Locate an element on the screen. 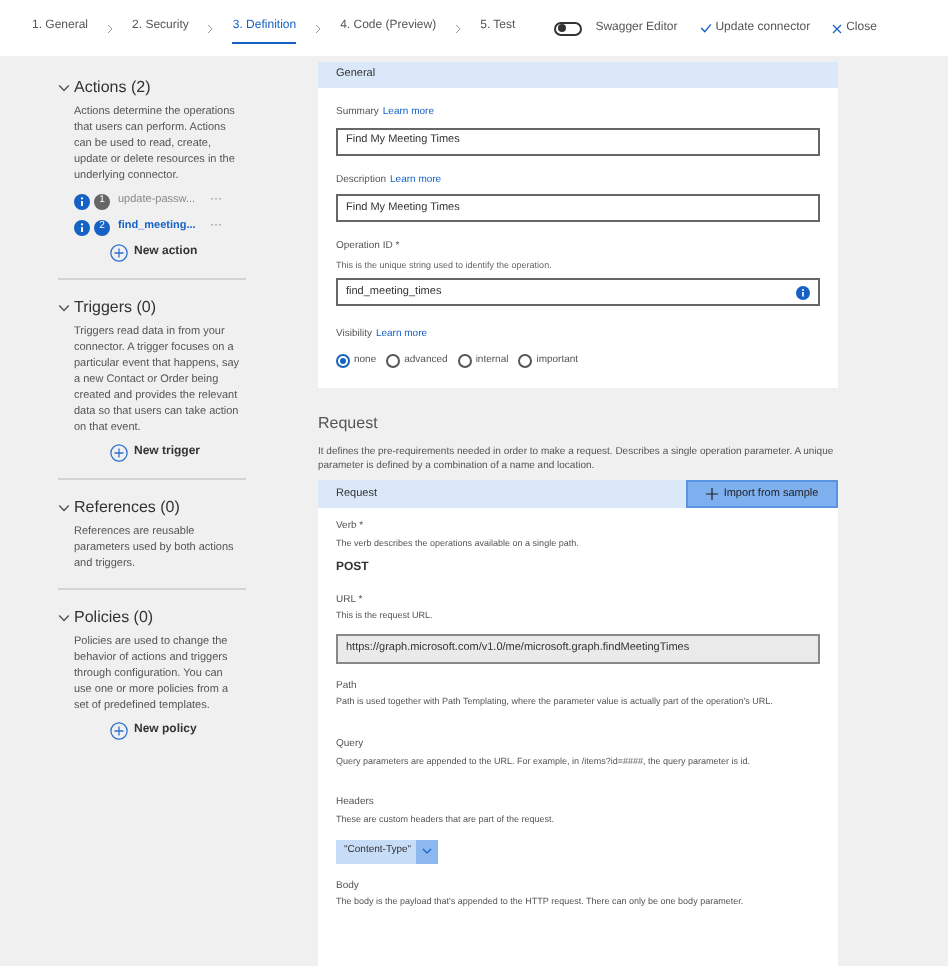  section-title: Triggers (0) is located at coordinates (115, 308).